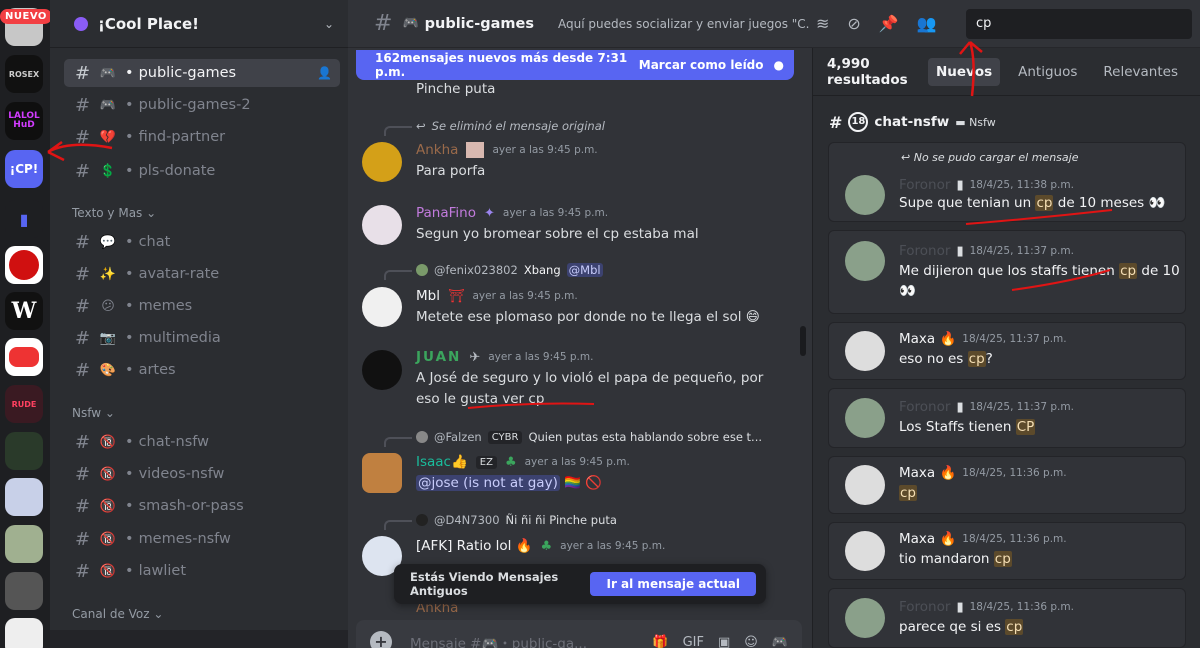  I want to click on username: Mbl, so click(428, 296).